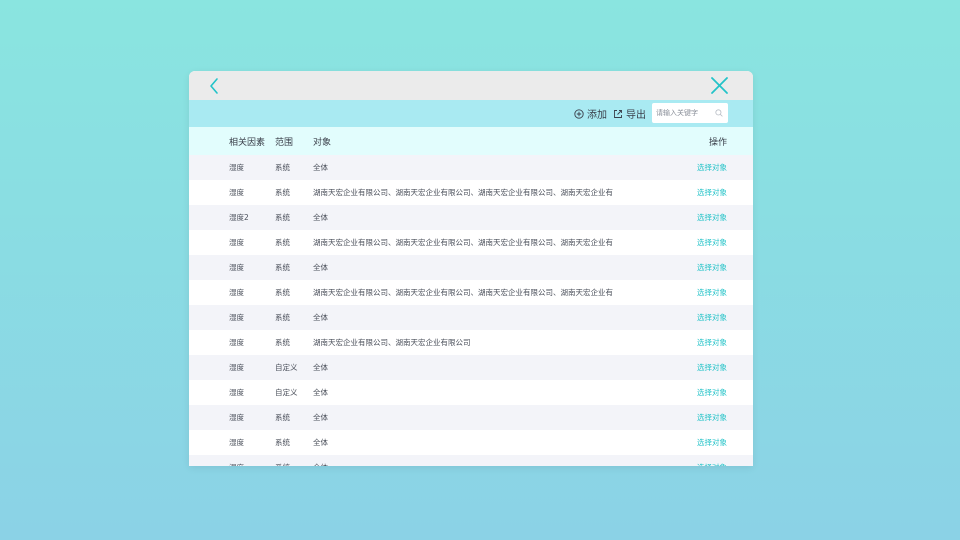  I want to click on export-button-label: 导出, so click(636, 115).